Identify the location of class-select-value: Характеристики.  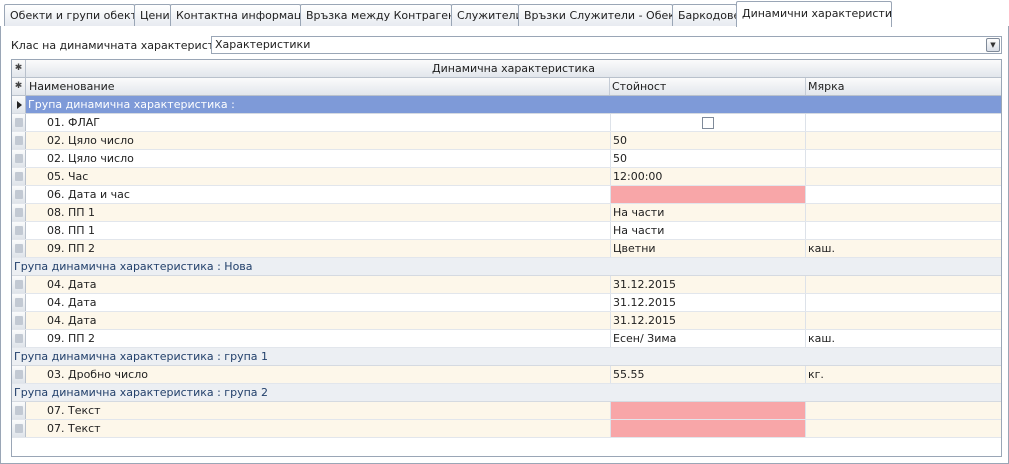
(263, 44).